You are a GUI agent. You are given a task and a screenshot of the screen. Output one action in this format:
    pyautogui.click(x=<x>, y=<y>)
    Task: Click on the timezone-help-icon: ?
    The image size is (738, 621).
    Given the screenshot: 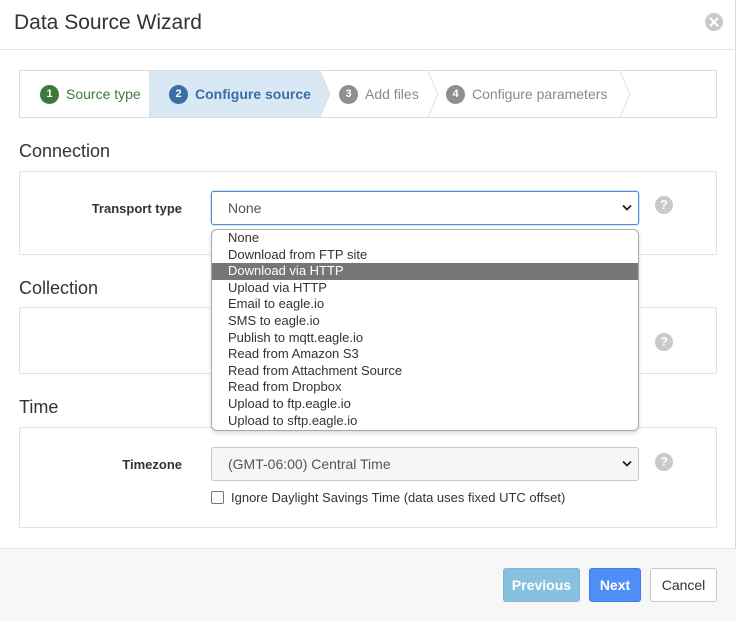 What is the action you would take?
    pyautogui.click(x=664, y=462)
    